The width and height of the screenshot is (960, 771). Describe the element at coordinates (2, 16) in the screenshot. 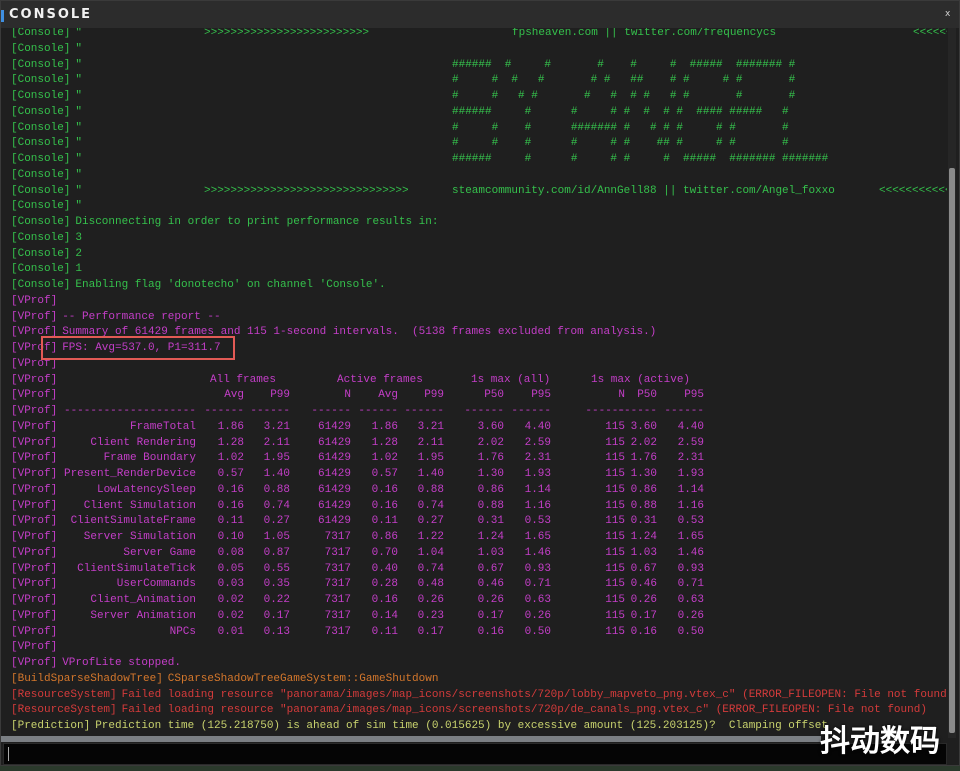

I see `title-accent` at that location.